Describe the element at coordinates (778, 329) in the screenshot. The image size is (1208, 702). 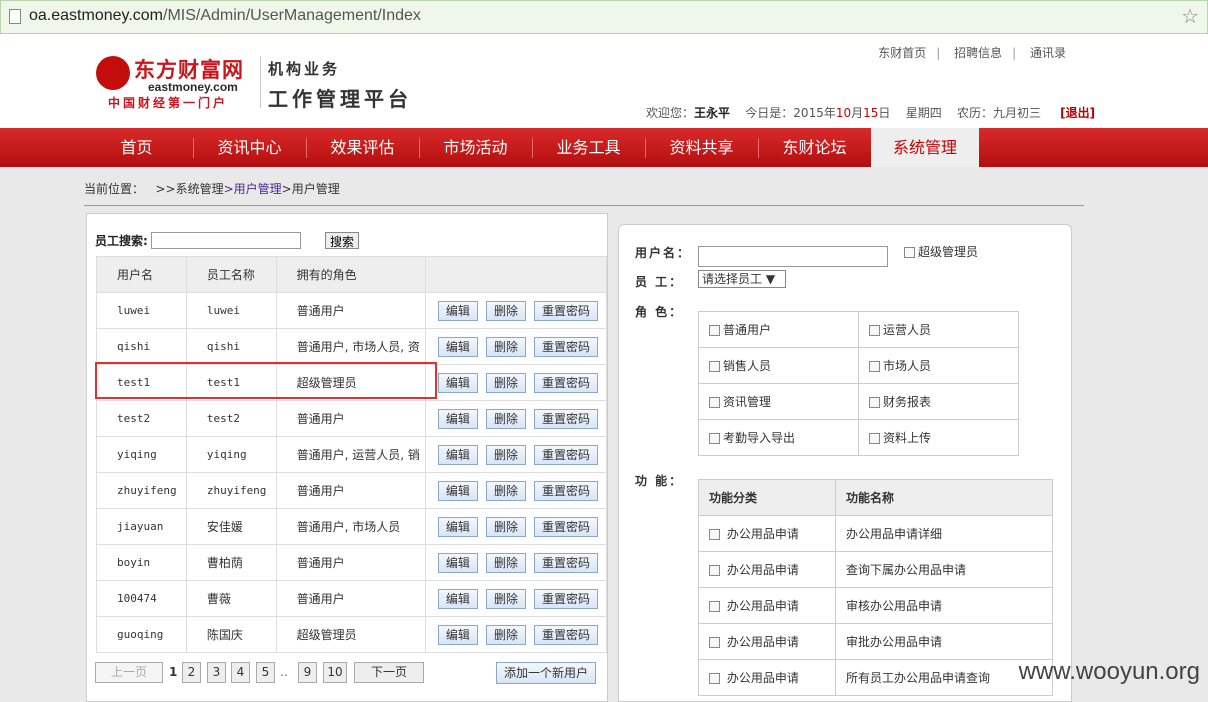
I see `role-option: 普通用户` at that location.